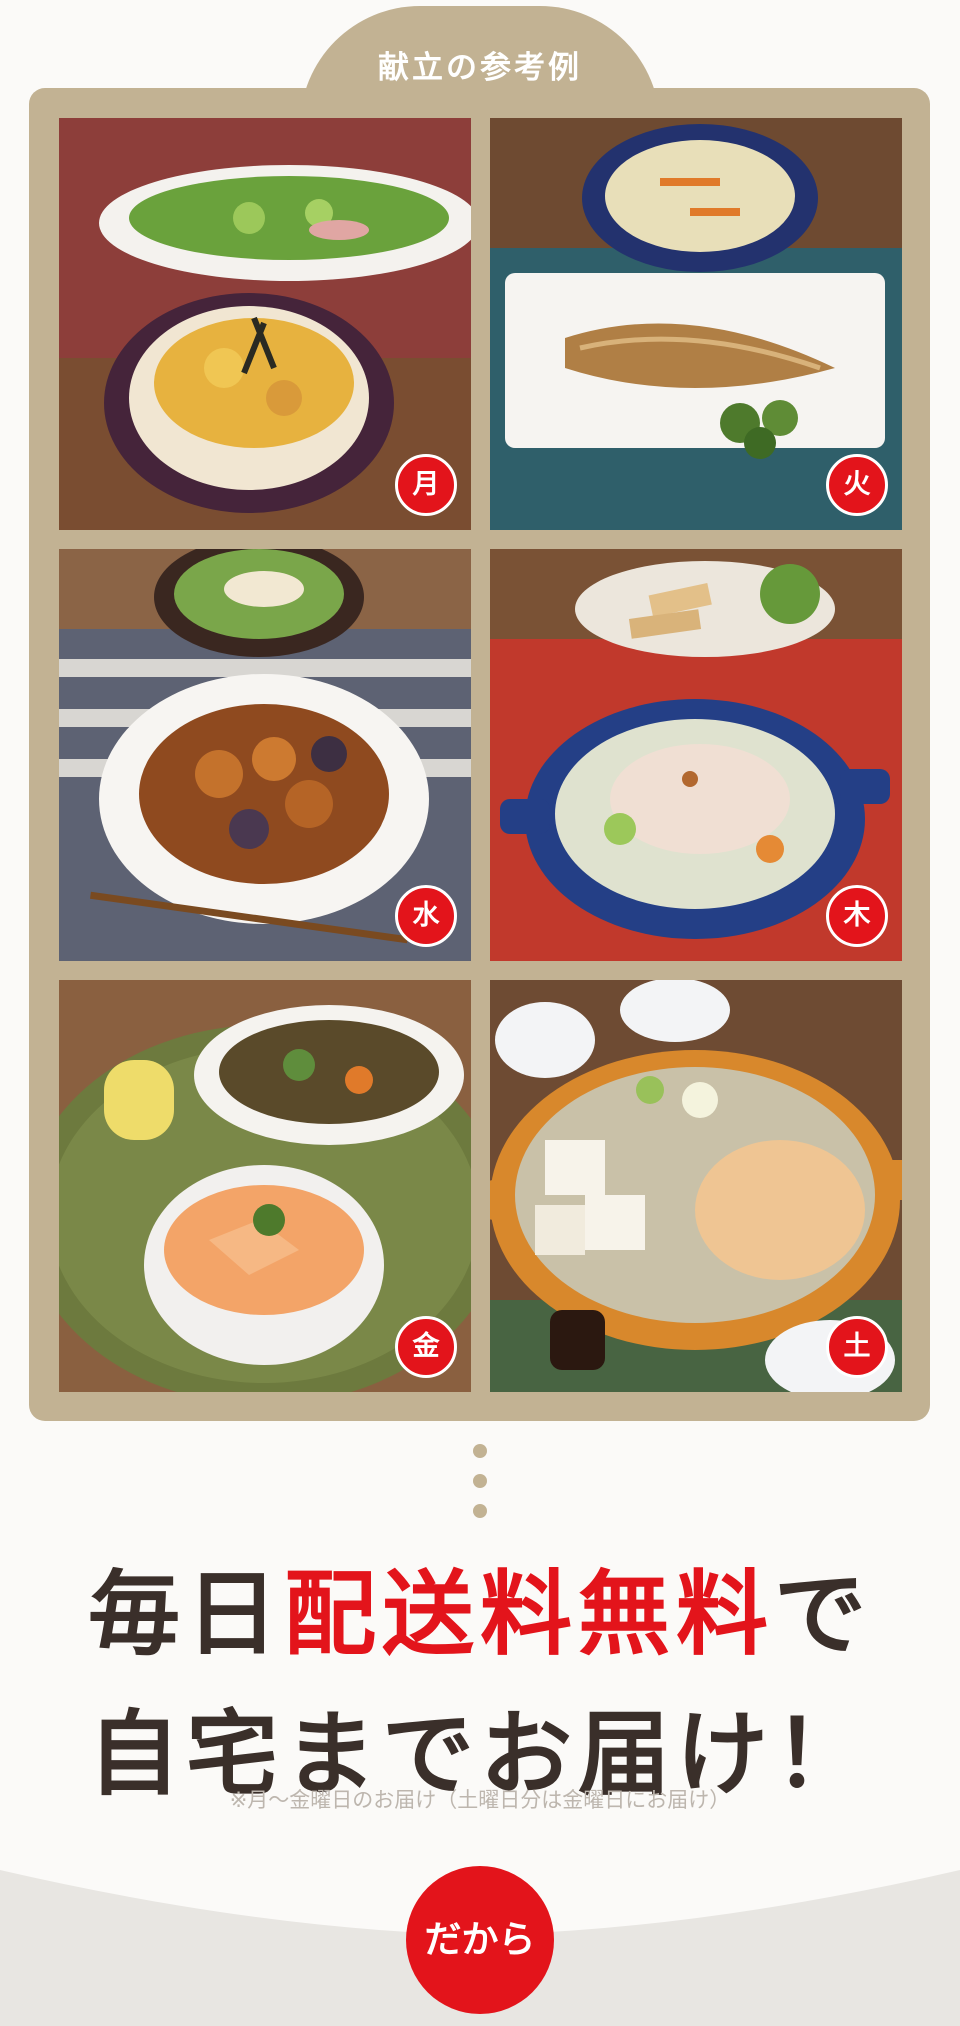  Describe the element at coordinates (480, 1940) in the screenshot. I see `dakara-badge: だから` at that location.